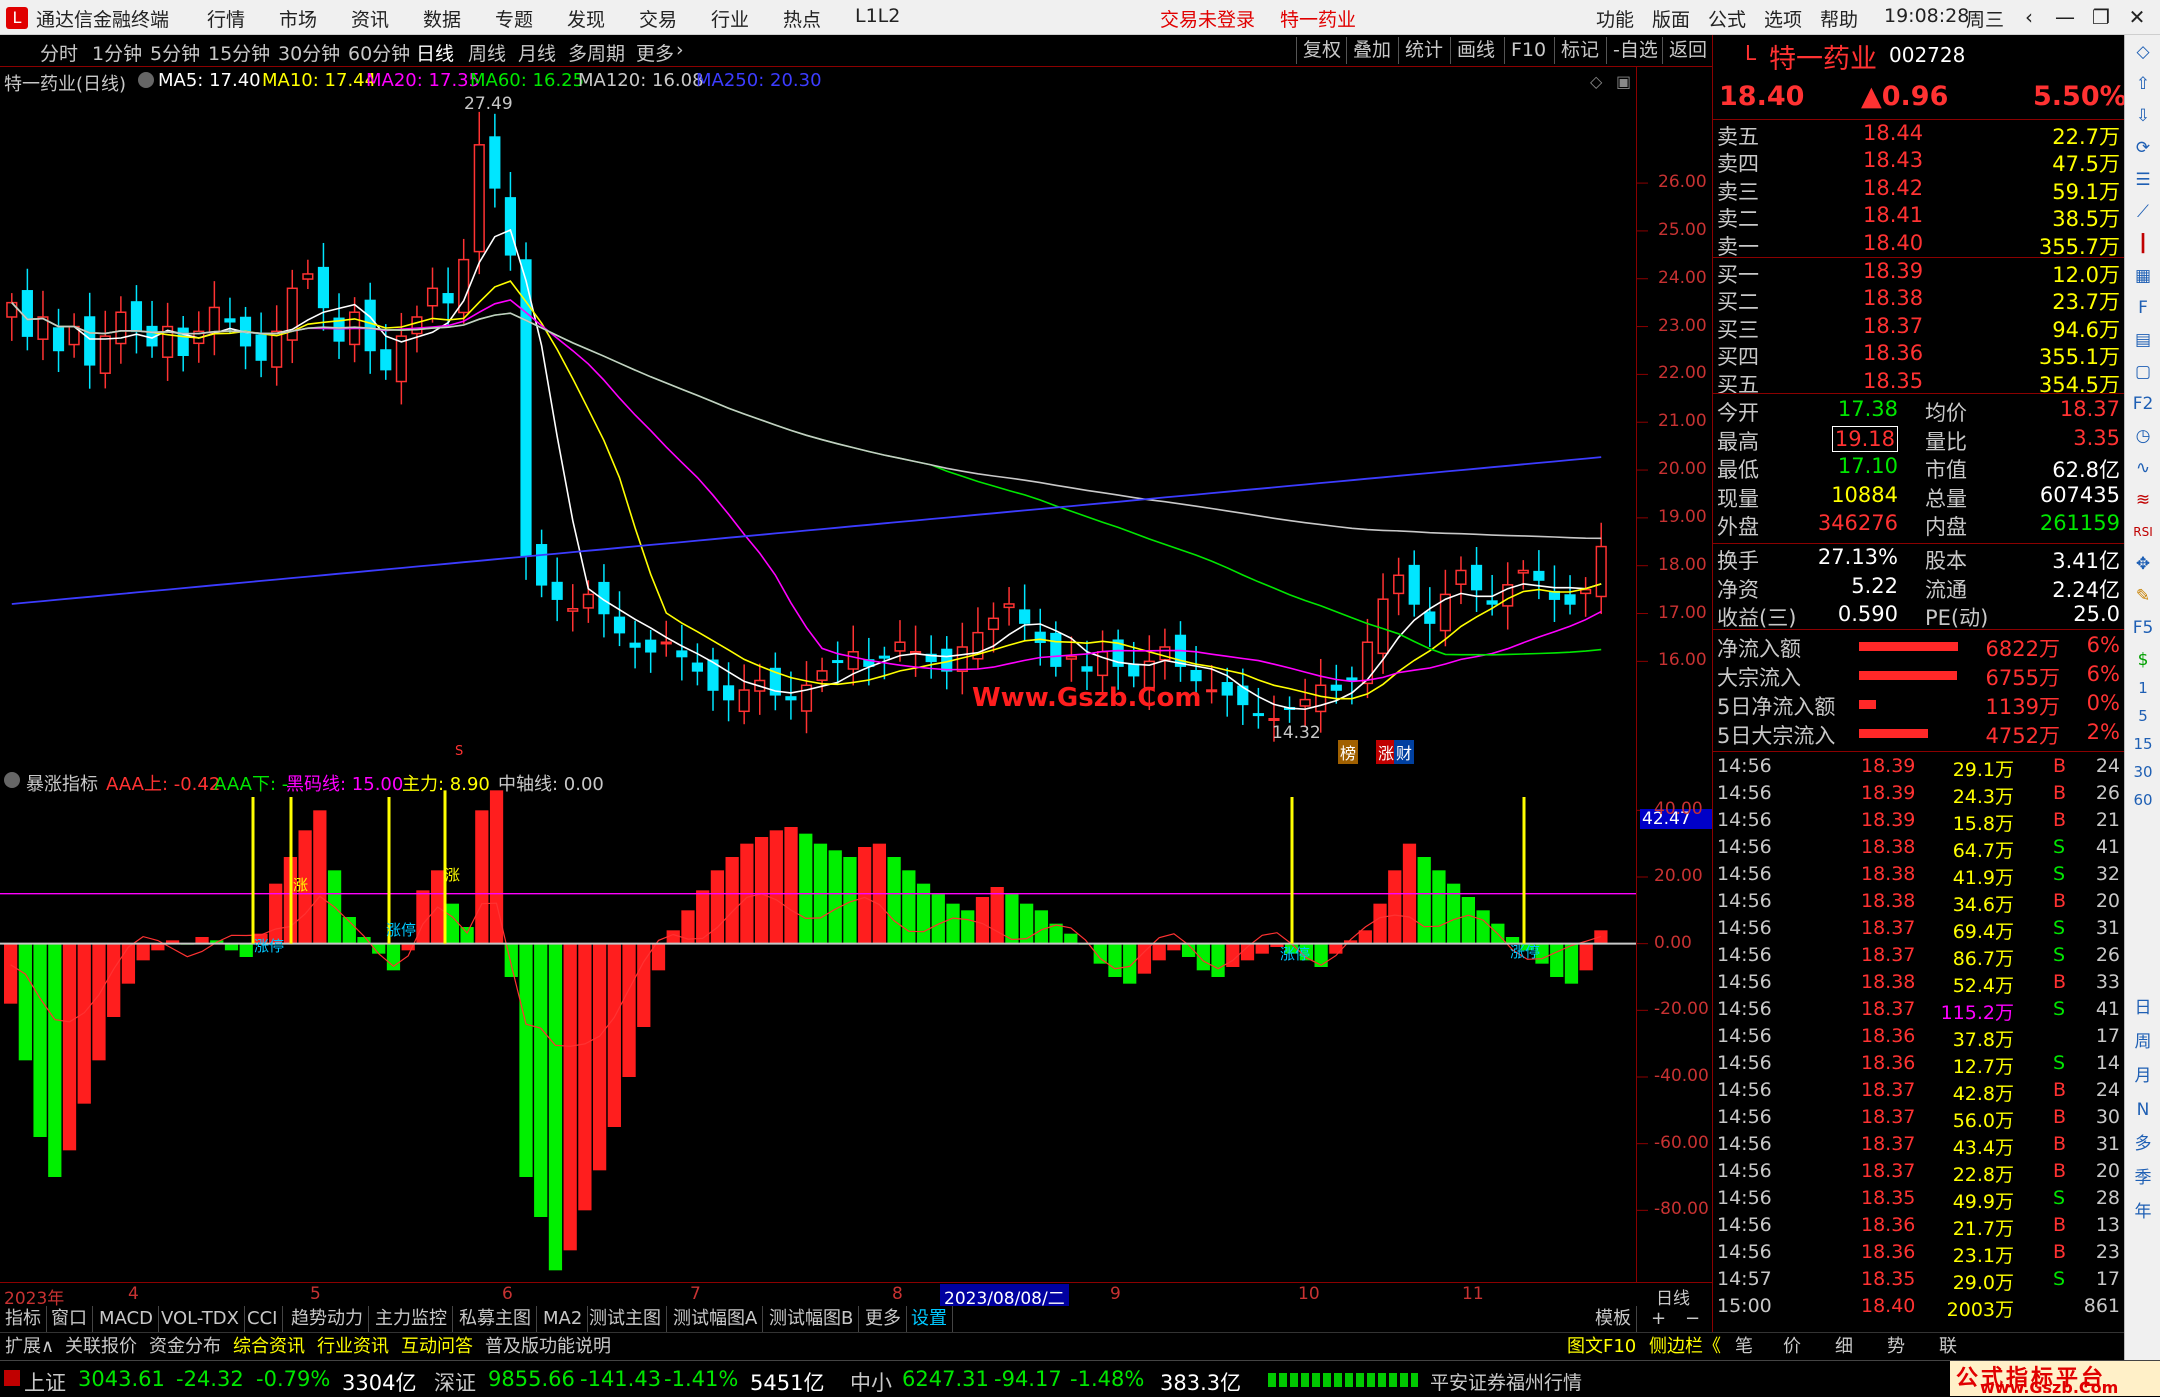 The width and height of the screenshot is (2160, 1397). Describe the element at coordinates (45, 1382) in the screenshot. I see `sh-index-name: 上证` at that location.